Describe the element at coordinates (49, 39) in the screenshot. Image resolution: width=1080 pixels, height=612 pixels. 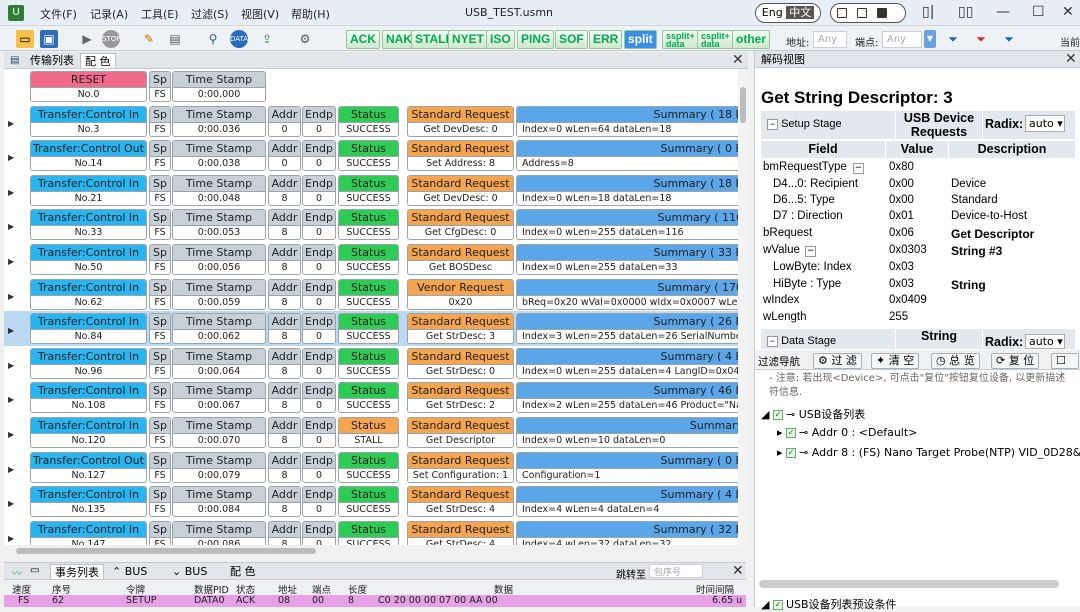
I see `save-icon: ▣` at that location.